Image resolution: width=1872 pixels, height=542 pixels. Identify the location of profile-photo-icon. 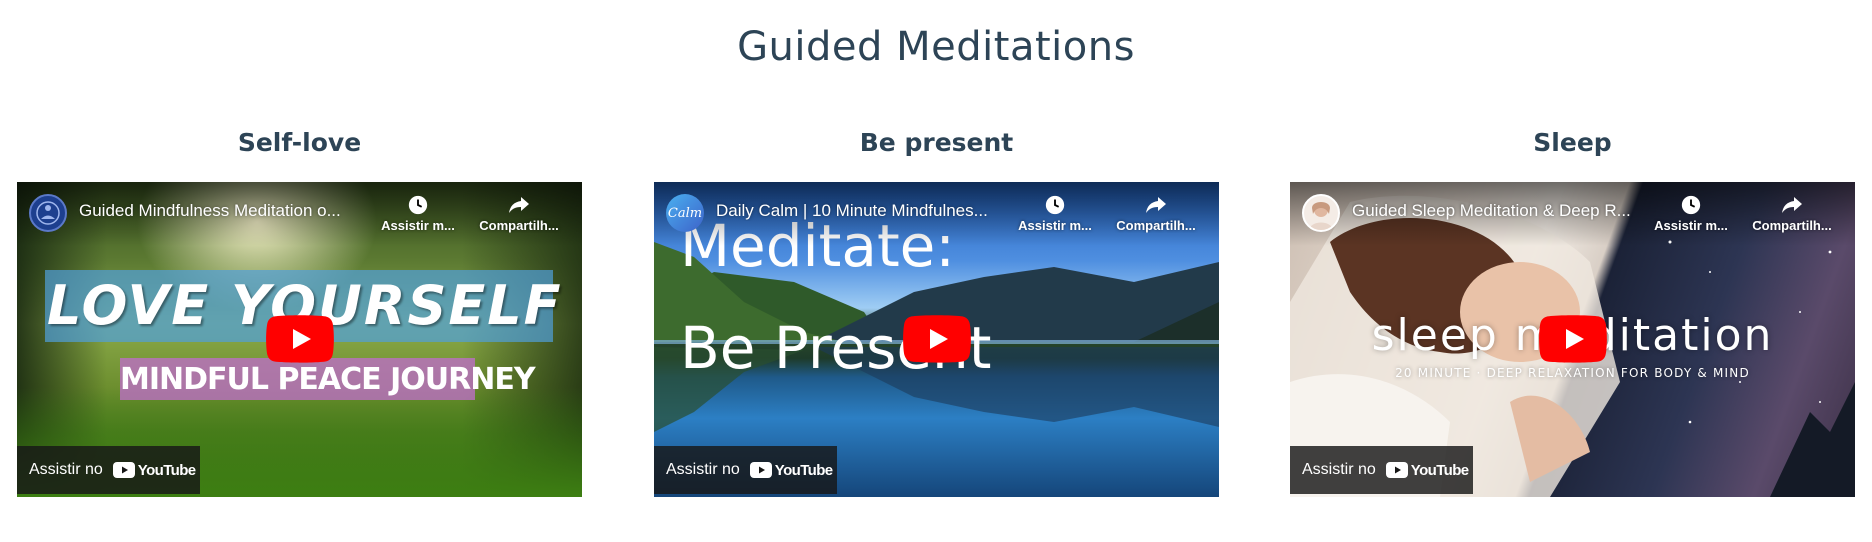
(1321, 216).